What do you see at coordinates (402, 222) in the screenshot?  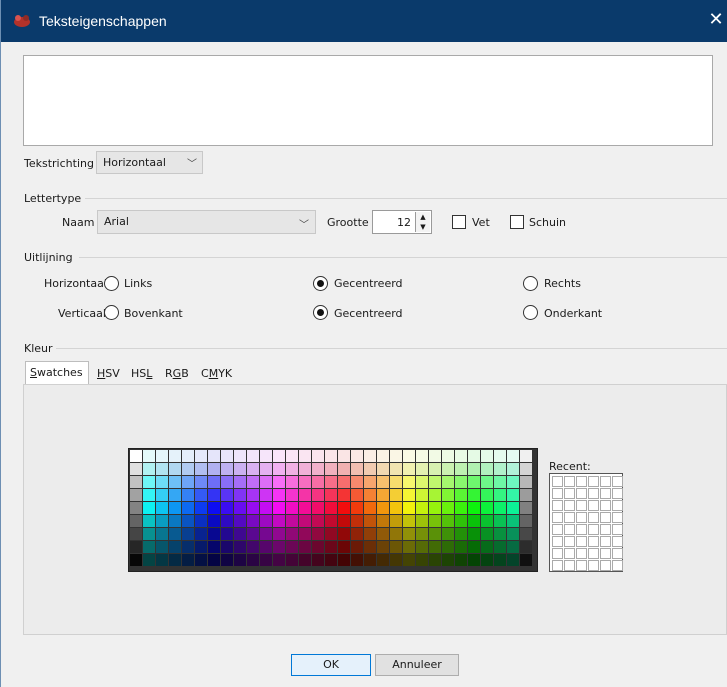 I see `font-size-spinner: 12 ▲ ▼` at bounding box center [402, 222].